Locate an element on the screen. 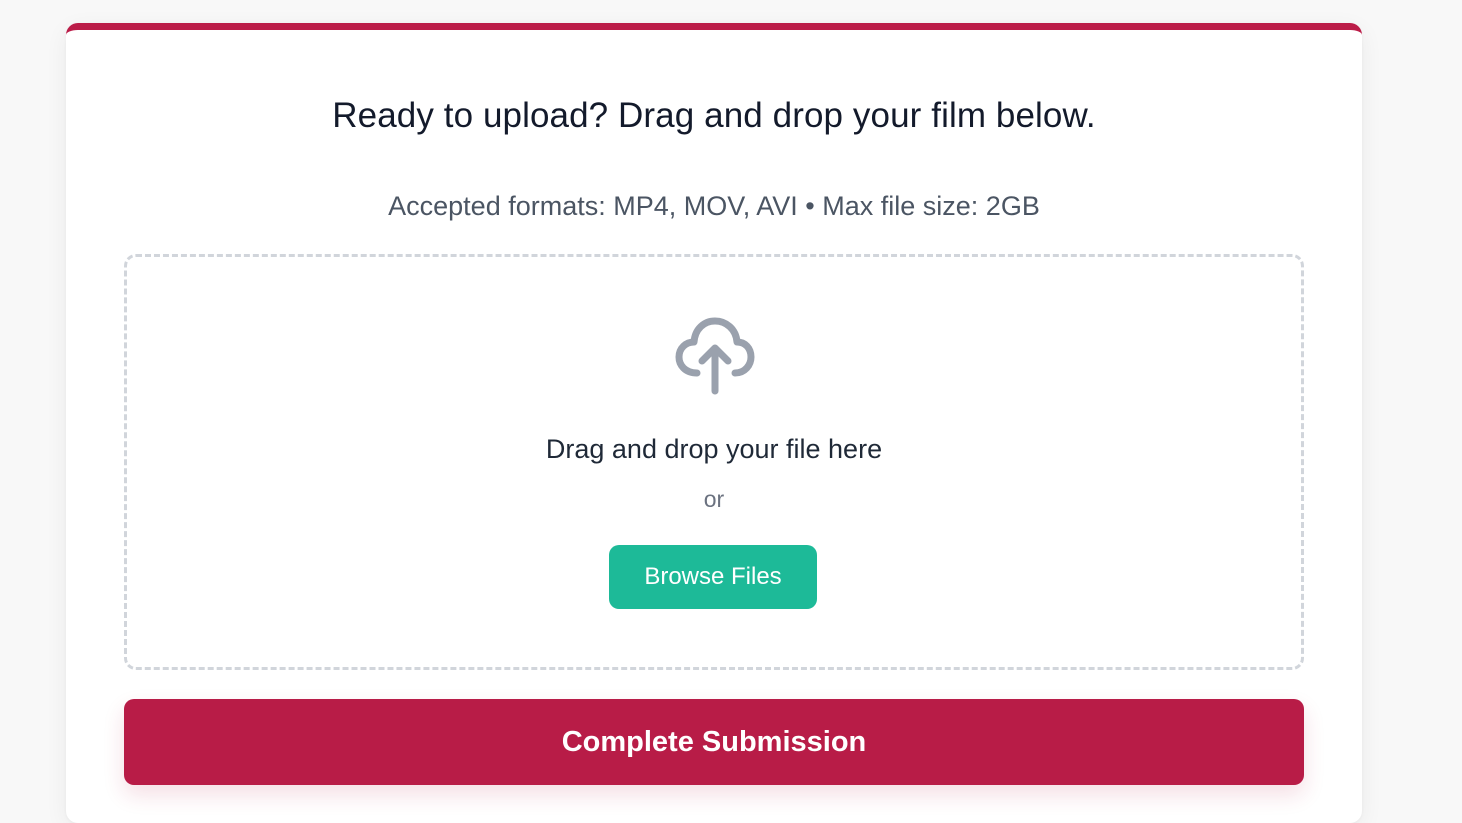 Image resolution: width=1462 pixels, height=823 pixels. complete-submission-button: Complete Submission is located at coordinates (714, 742).